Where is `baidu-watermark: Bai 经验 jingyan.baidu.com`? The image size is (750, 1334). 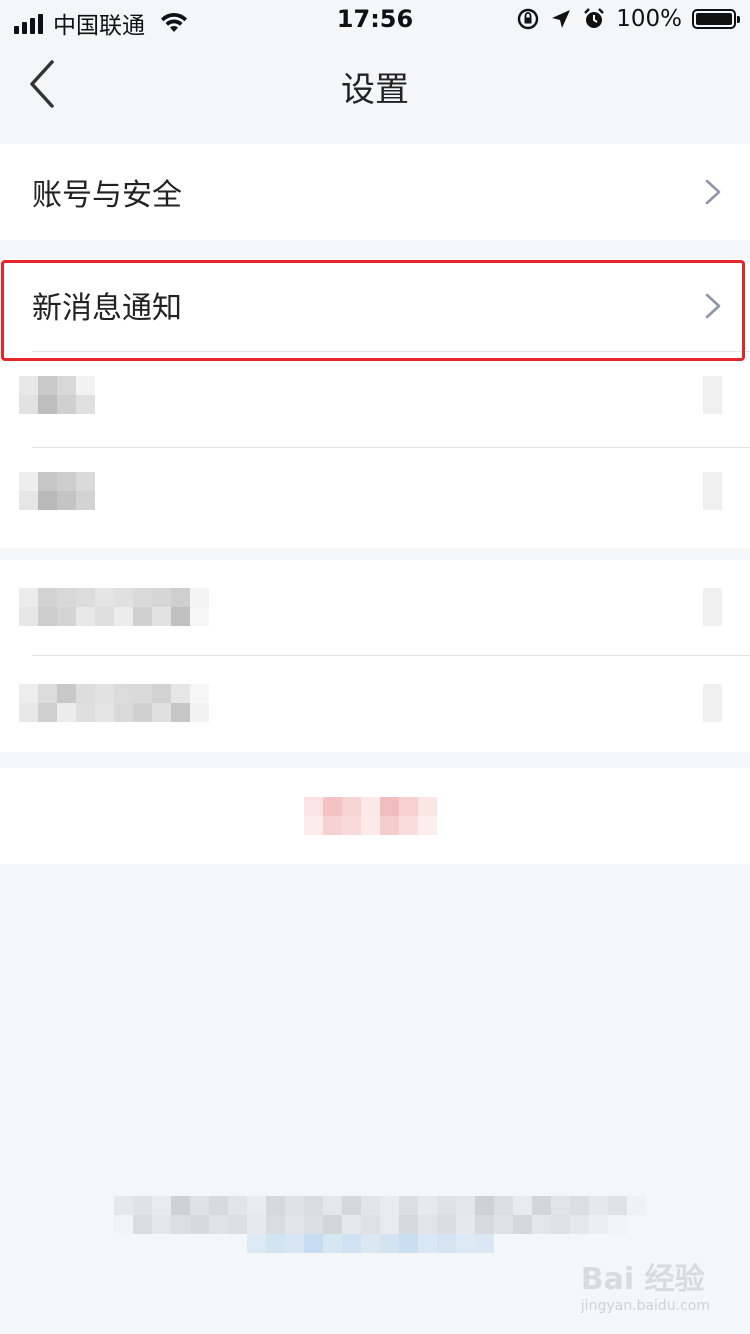 baidu-watermark: Bai 经验 jingyan.baidu.com is located at coordinates (645, 1284).